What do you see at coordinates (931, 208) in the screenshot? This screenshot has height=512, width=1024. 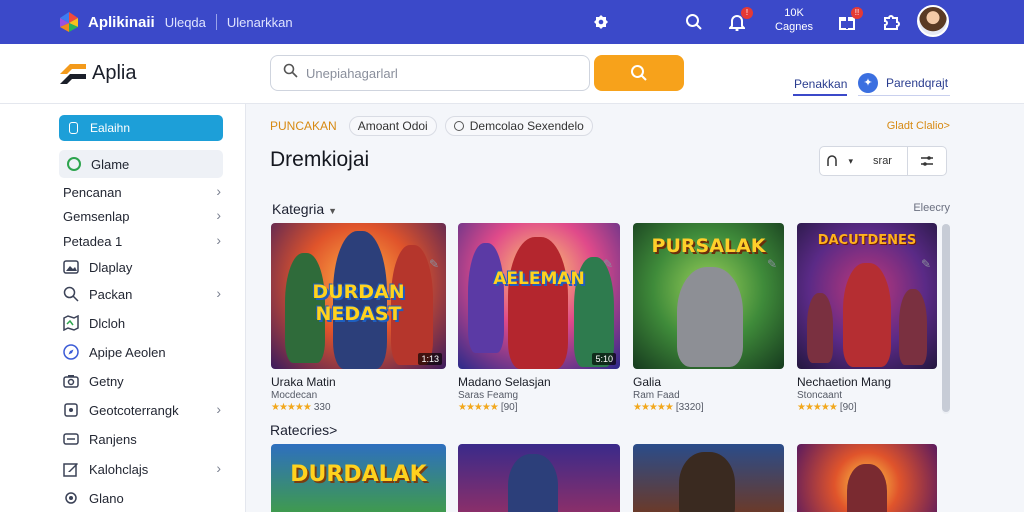 I see `category-link: Eleecry` at bounding box center [931, 208].